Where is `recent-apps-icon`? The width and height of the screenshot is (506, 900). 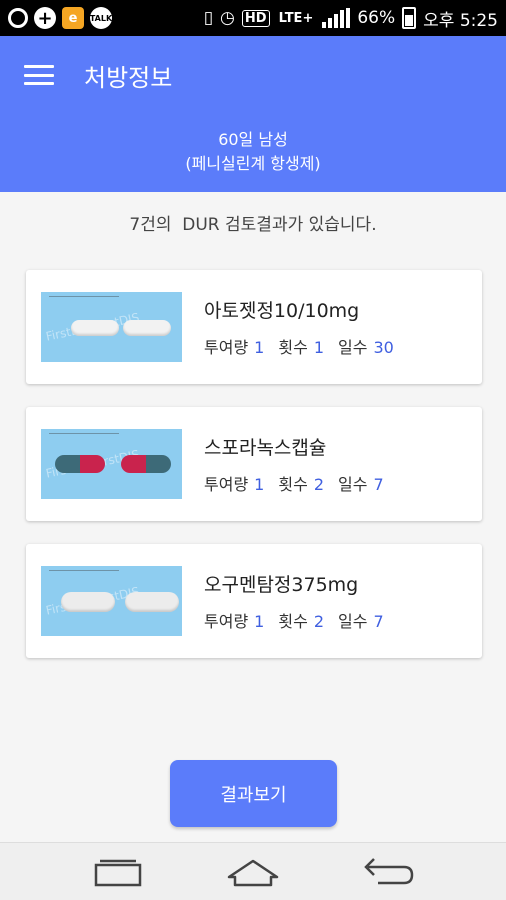 recent-apps-icon is located at coordinates (118, 872).